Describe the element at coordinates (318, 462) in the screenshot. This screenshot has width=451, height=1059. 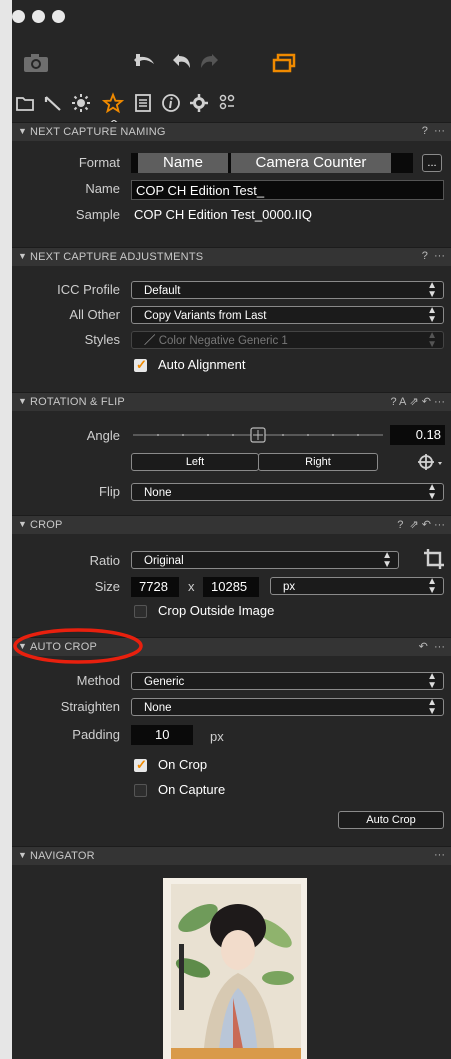
I see `rotate-right-button: Right` at that location.